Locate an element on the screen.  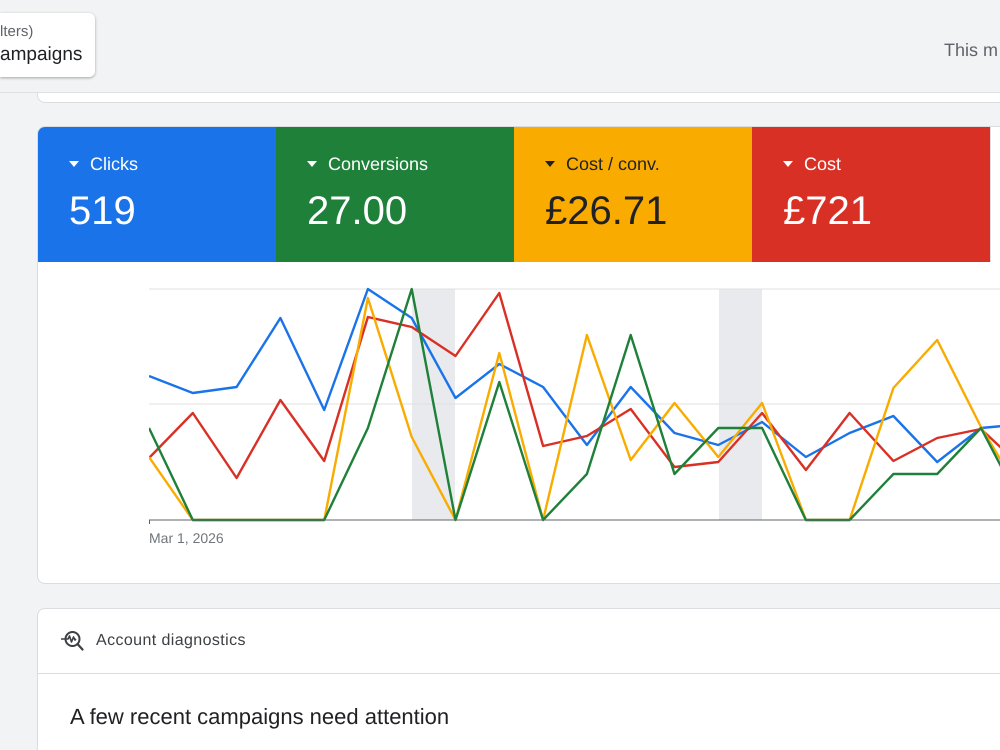
metric-label: Cost / conv. is located at coordinates (613, 164).